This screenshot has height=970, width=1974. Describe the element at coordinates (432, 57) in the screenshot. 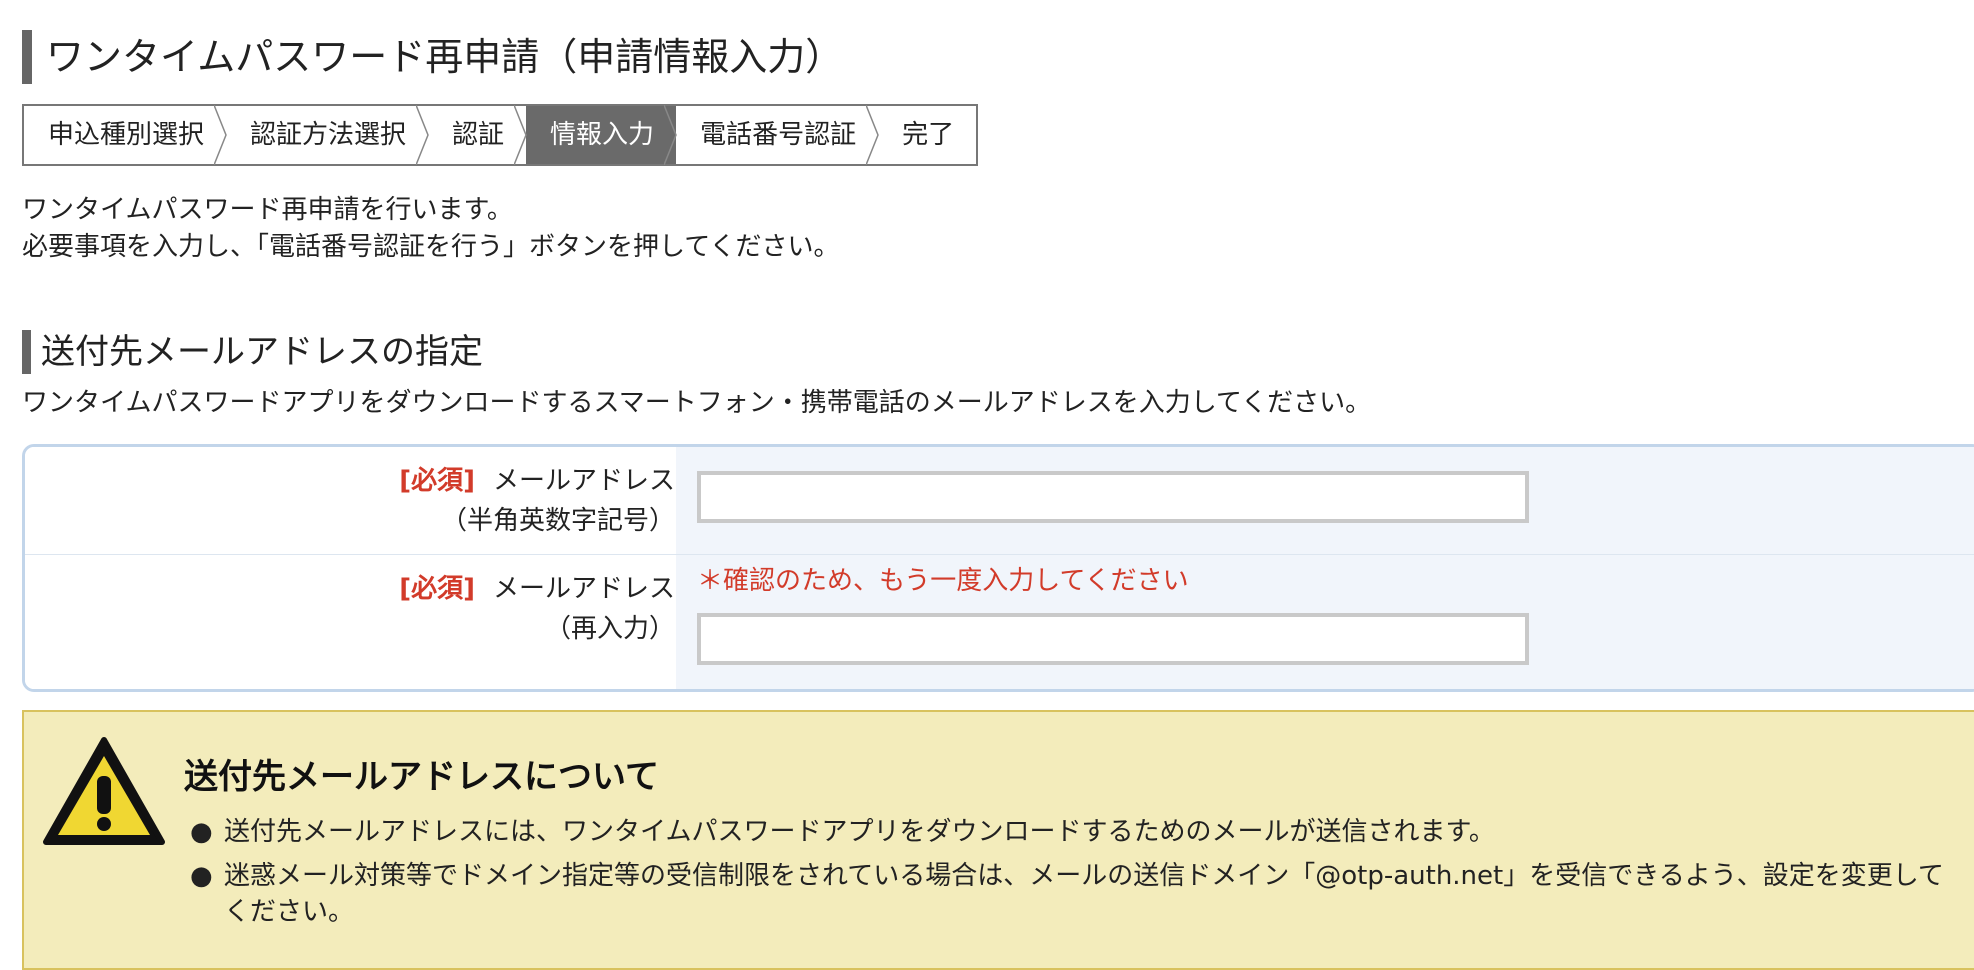

I see `page-title: ワンタイムパスワード再申請（申請情報入力）` at that location.